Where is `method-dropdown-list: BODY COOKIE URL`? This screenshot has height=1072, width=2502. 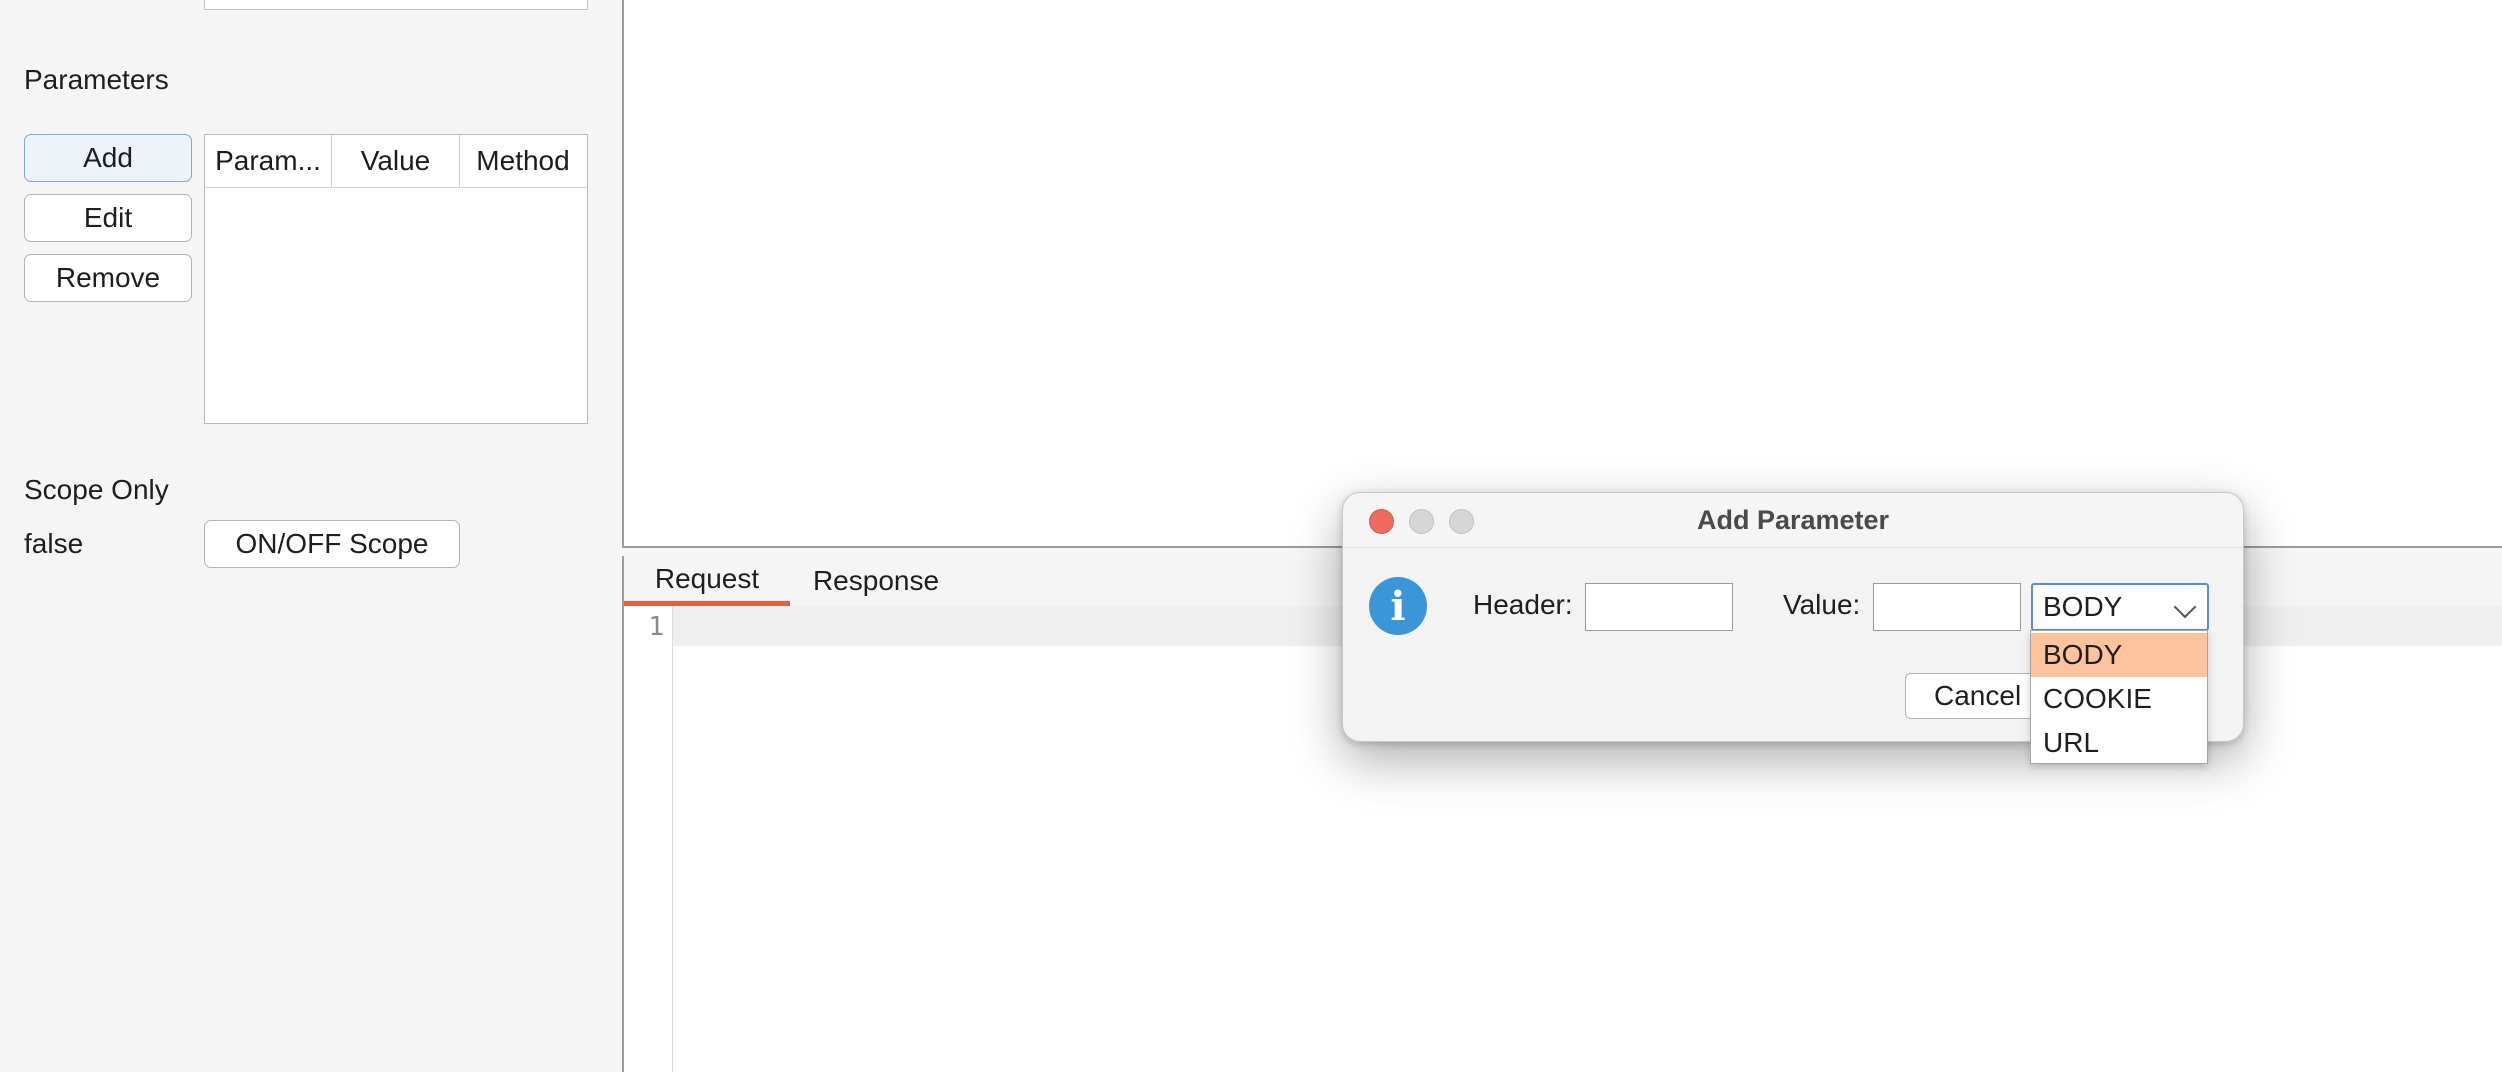 method-dropdown-list: BODY COOKIE URL is located at coordinates (2119, 697).